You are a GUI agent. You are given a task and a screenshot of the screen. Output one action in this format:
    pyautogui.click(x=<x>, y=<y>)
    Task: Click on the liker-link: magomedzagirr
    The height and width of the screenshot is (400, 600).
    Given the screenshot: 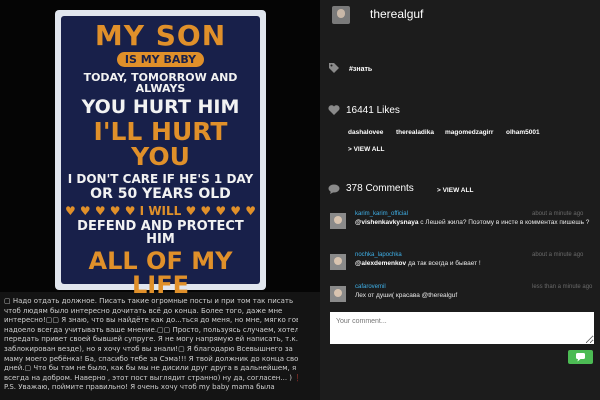 What is the action you would take?
    pyautogui.click(x=469, y=132)
    